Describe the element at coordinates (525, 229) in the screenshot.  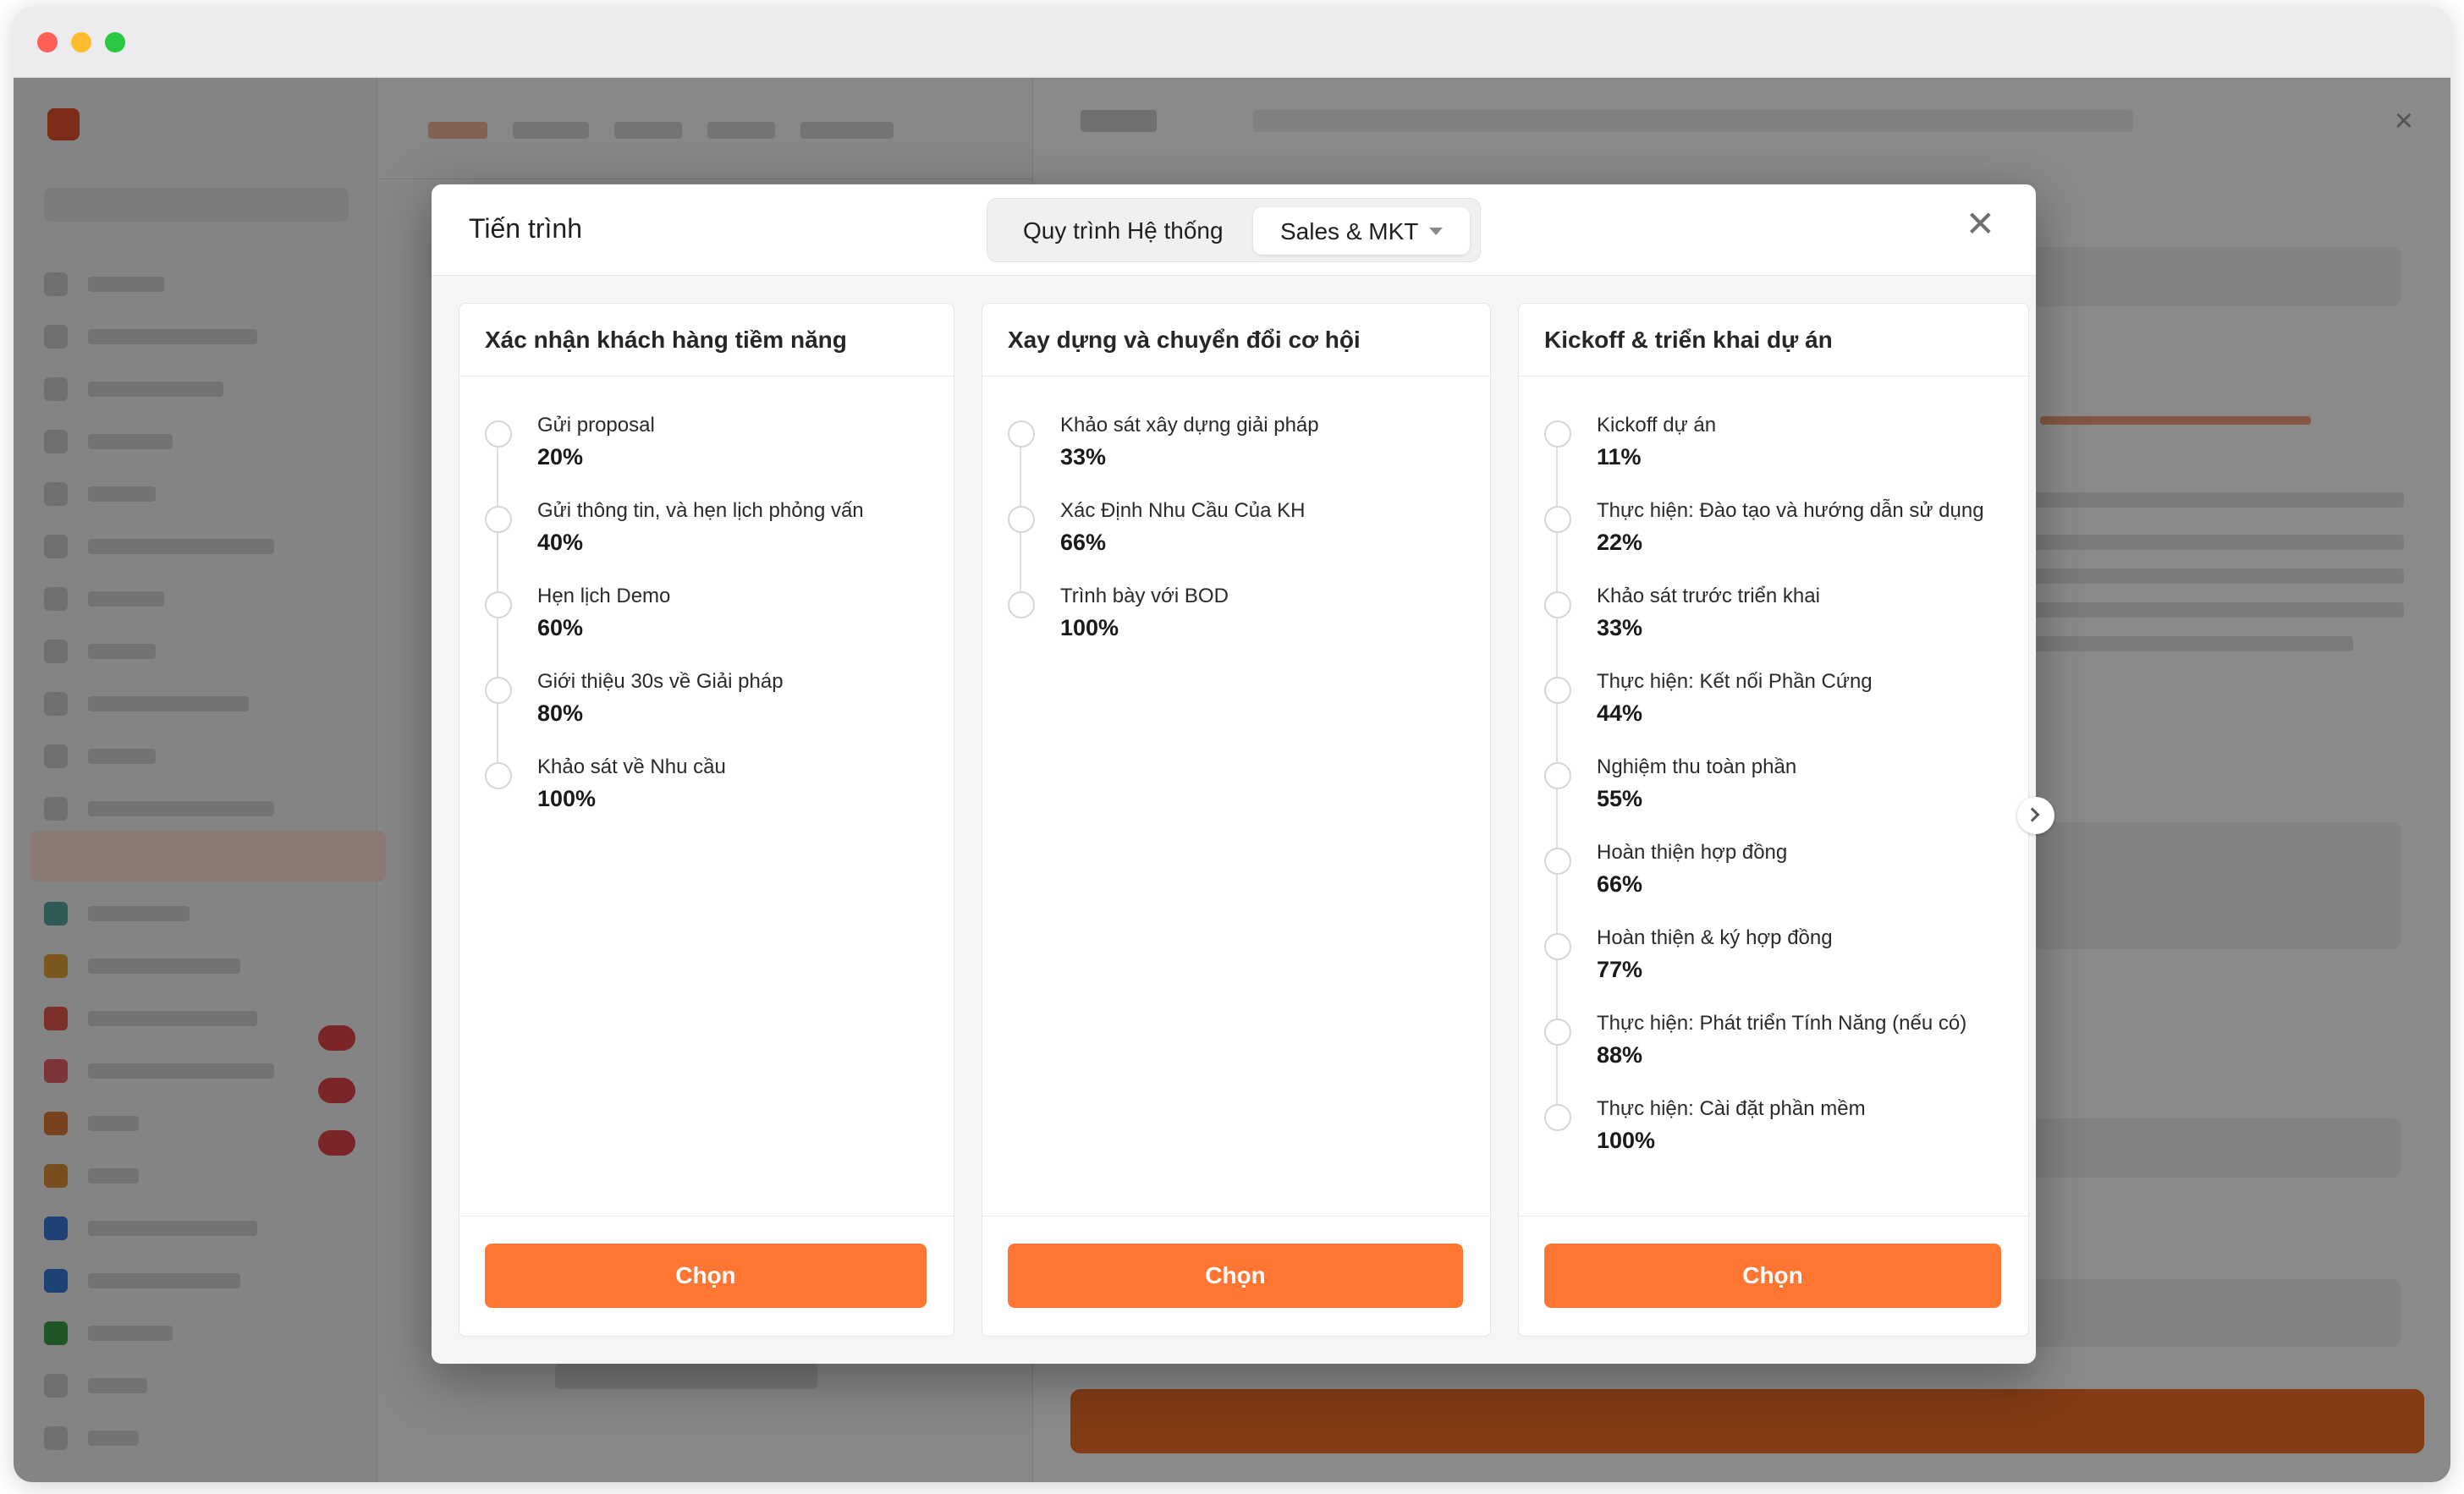
I see `modal-title: Tiến trình` at that location.